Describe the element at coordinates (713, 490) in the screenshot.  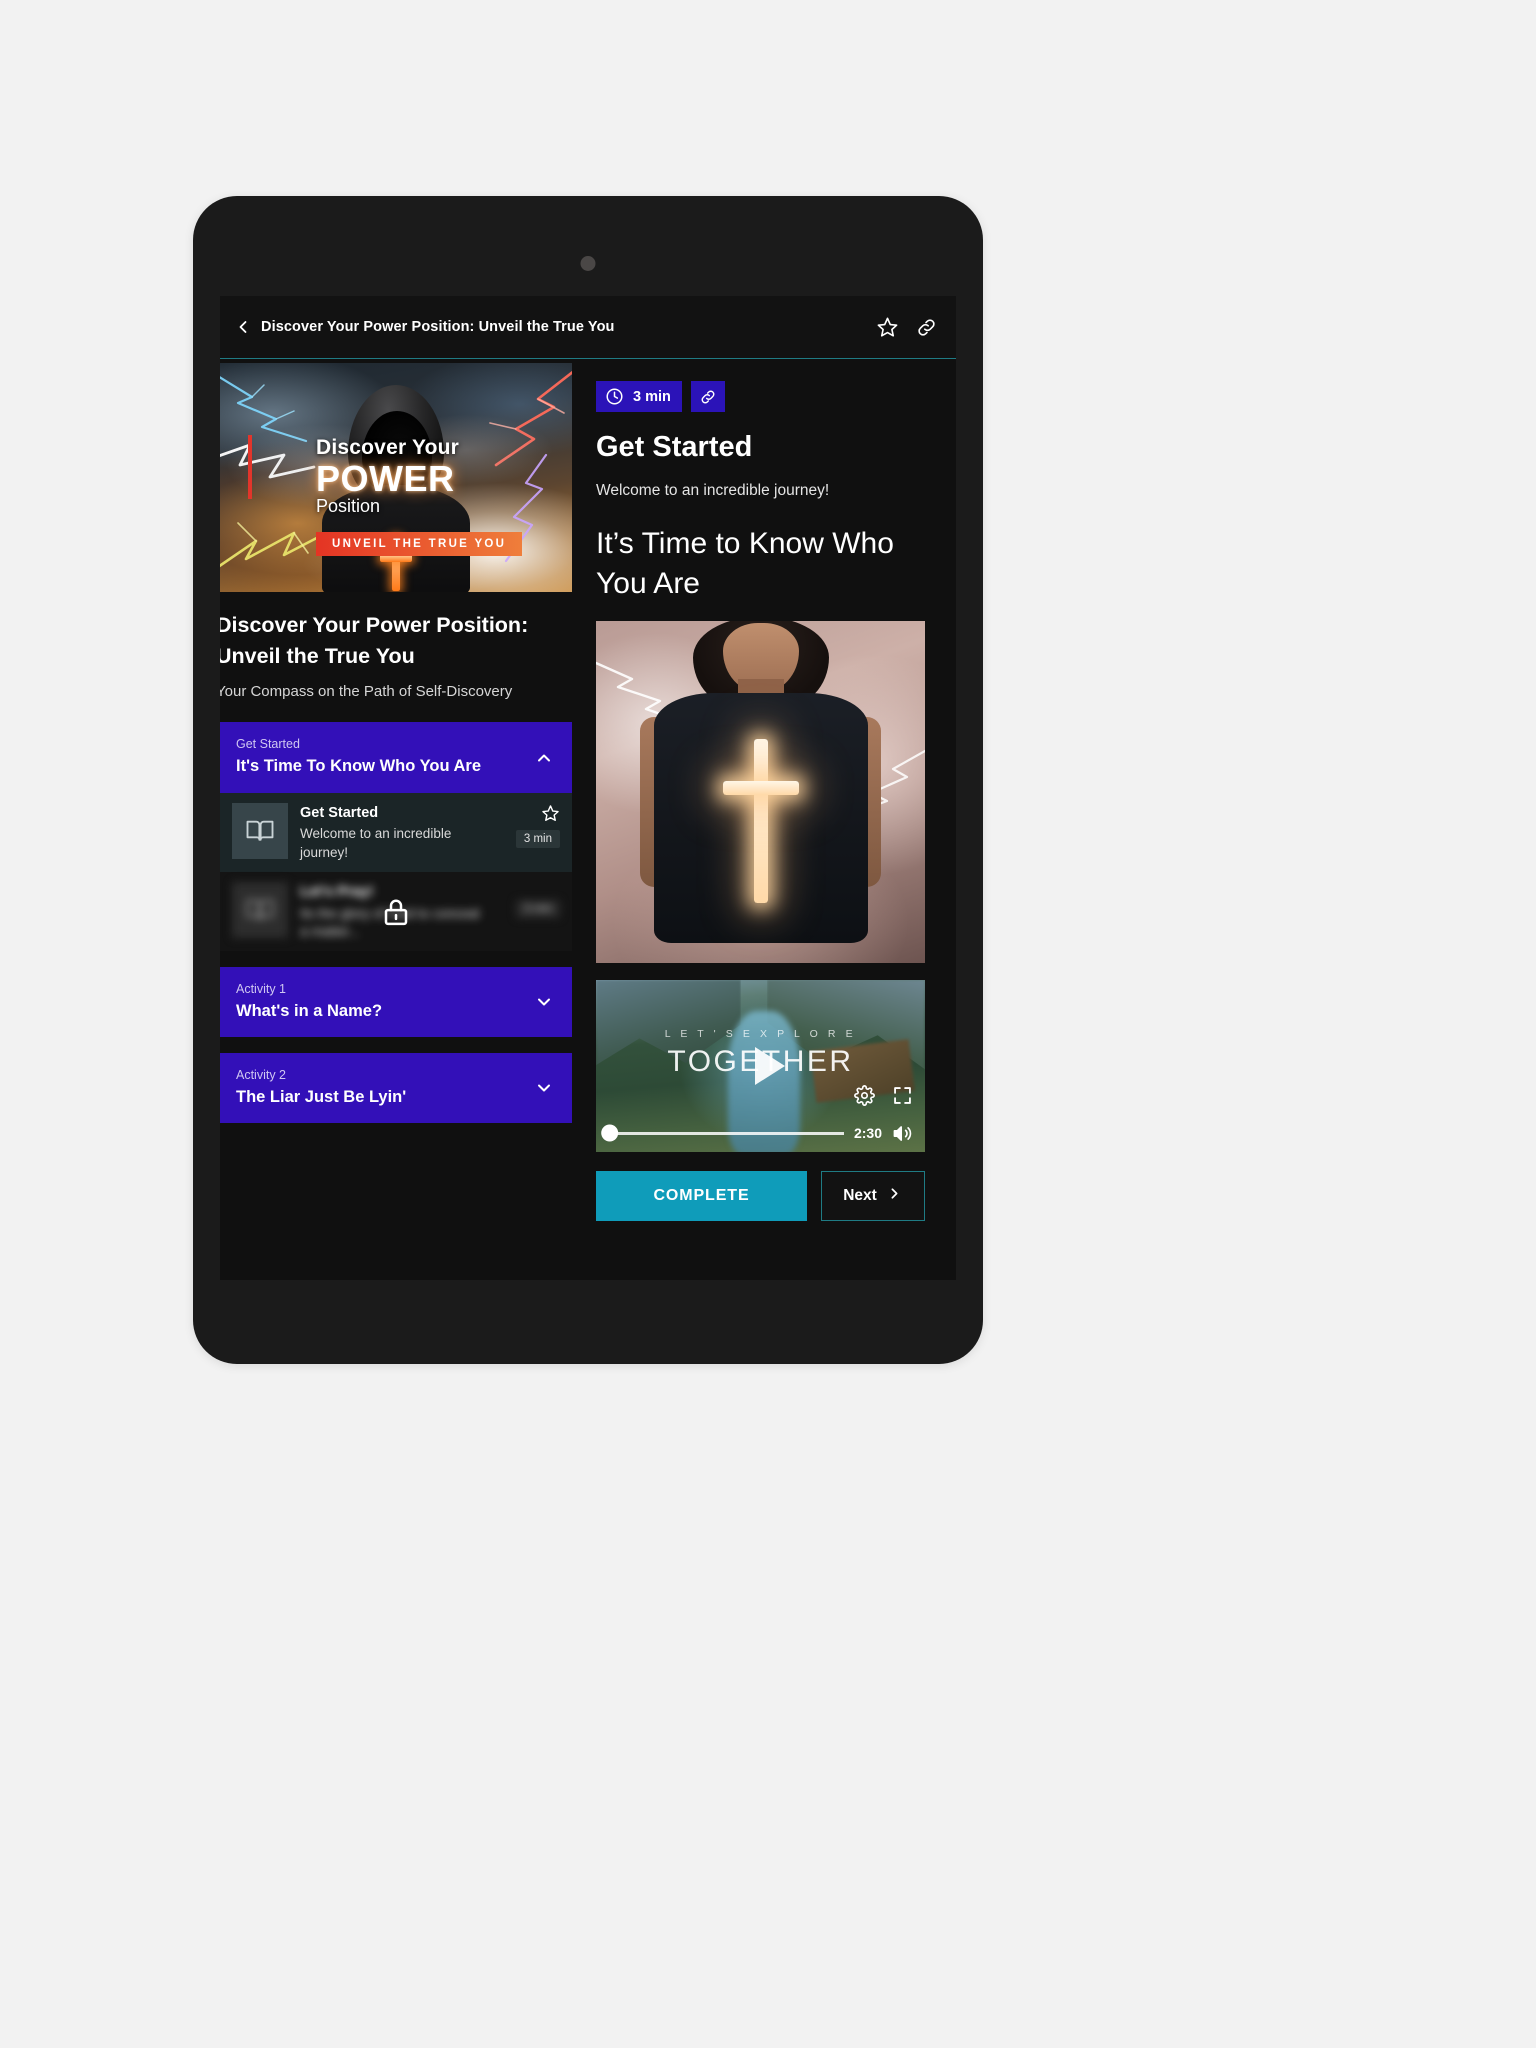
I see `lesson-intro-text: Welcome to an incredible journey!` at that location.